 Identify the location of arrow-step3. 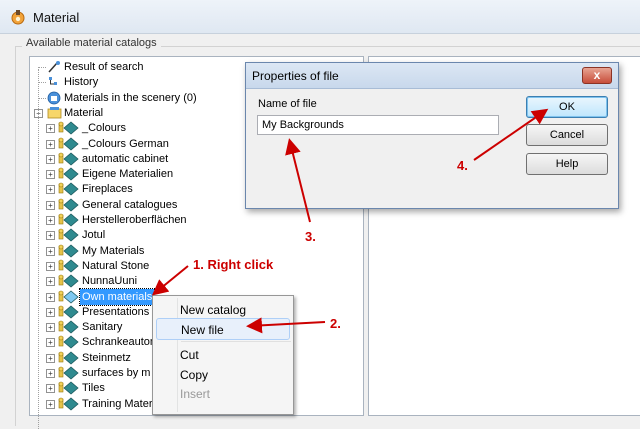
(298, 180).